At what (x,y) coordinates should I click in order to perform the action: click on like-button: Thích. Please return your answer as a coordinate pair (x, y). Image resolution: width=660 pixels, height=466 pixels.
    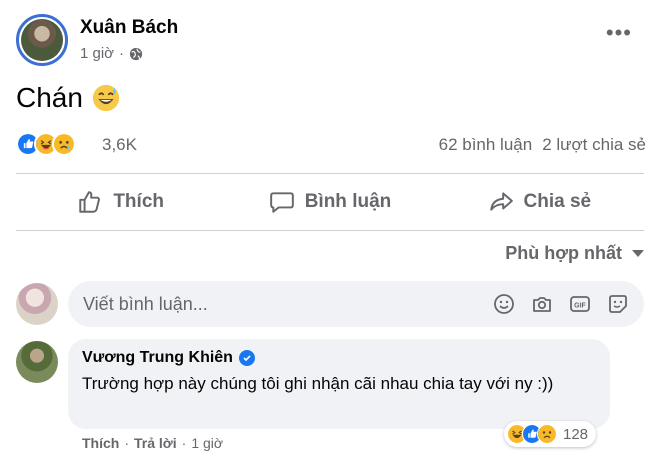
    Looking at the image, I should click on (120, 202).